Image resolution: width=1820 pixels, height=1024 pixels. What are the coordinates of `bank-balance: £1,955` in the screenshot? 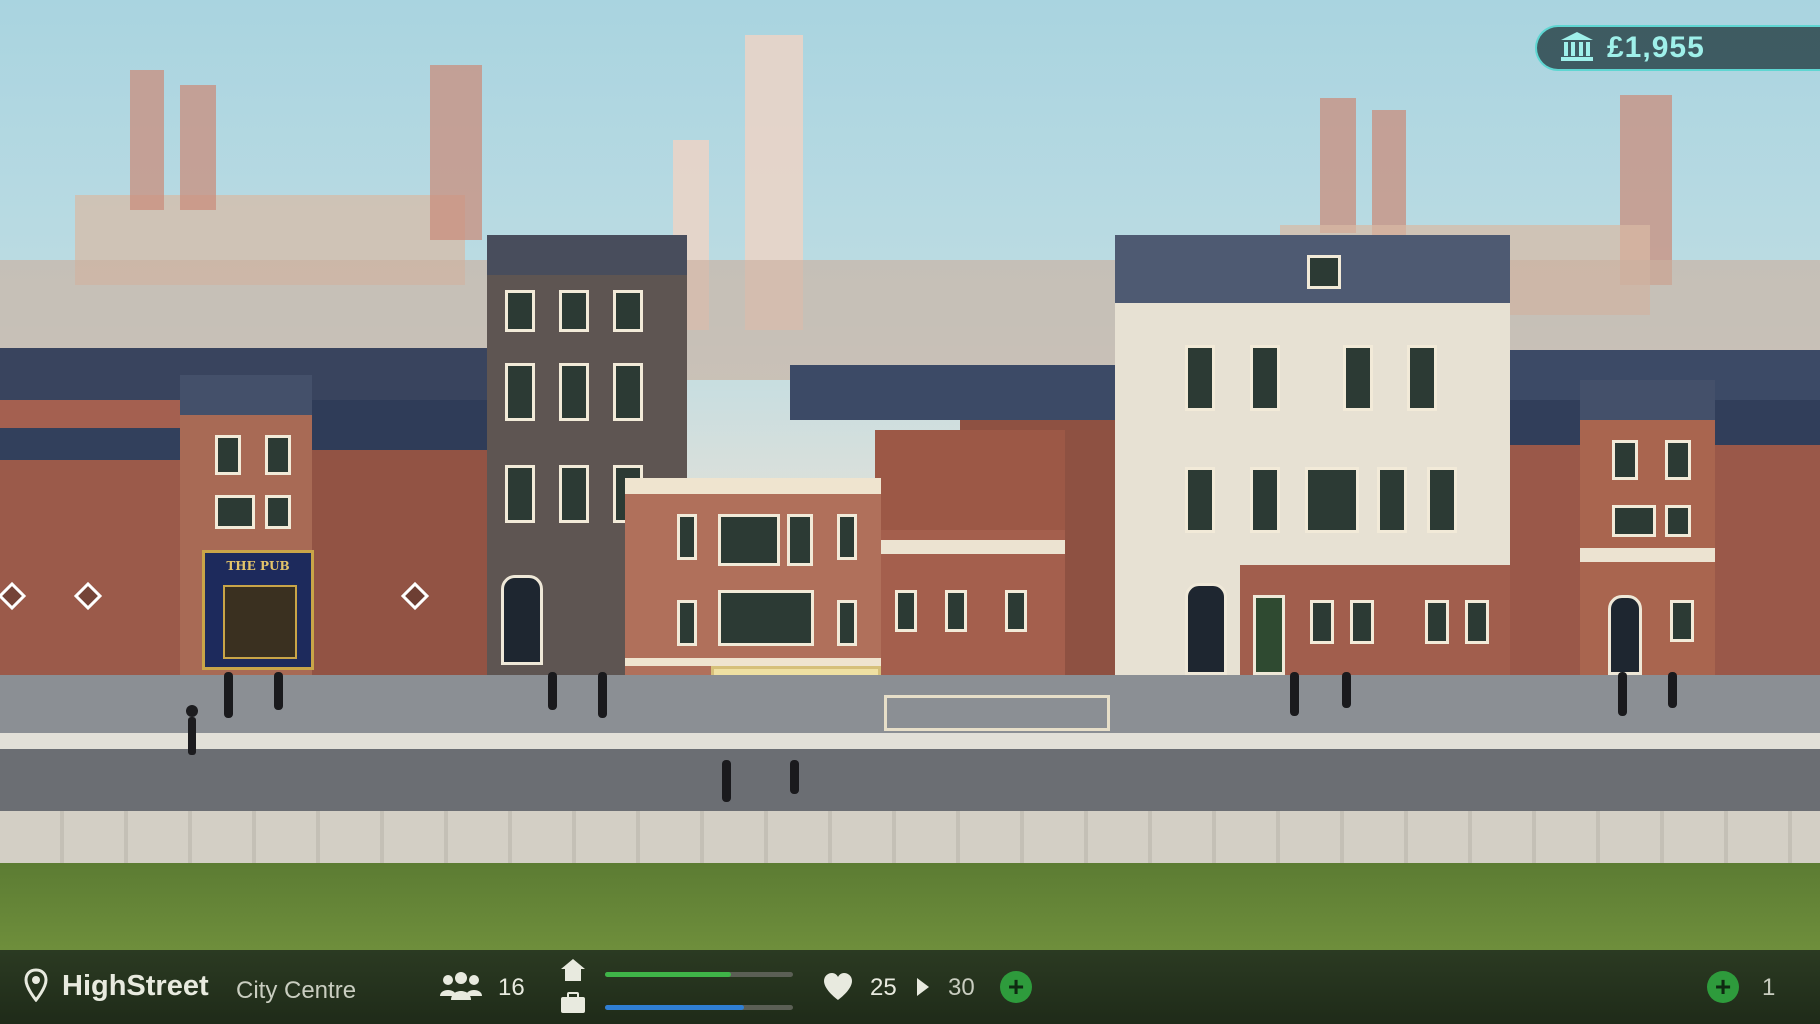 It's located at (1677, 48).